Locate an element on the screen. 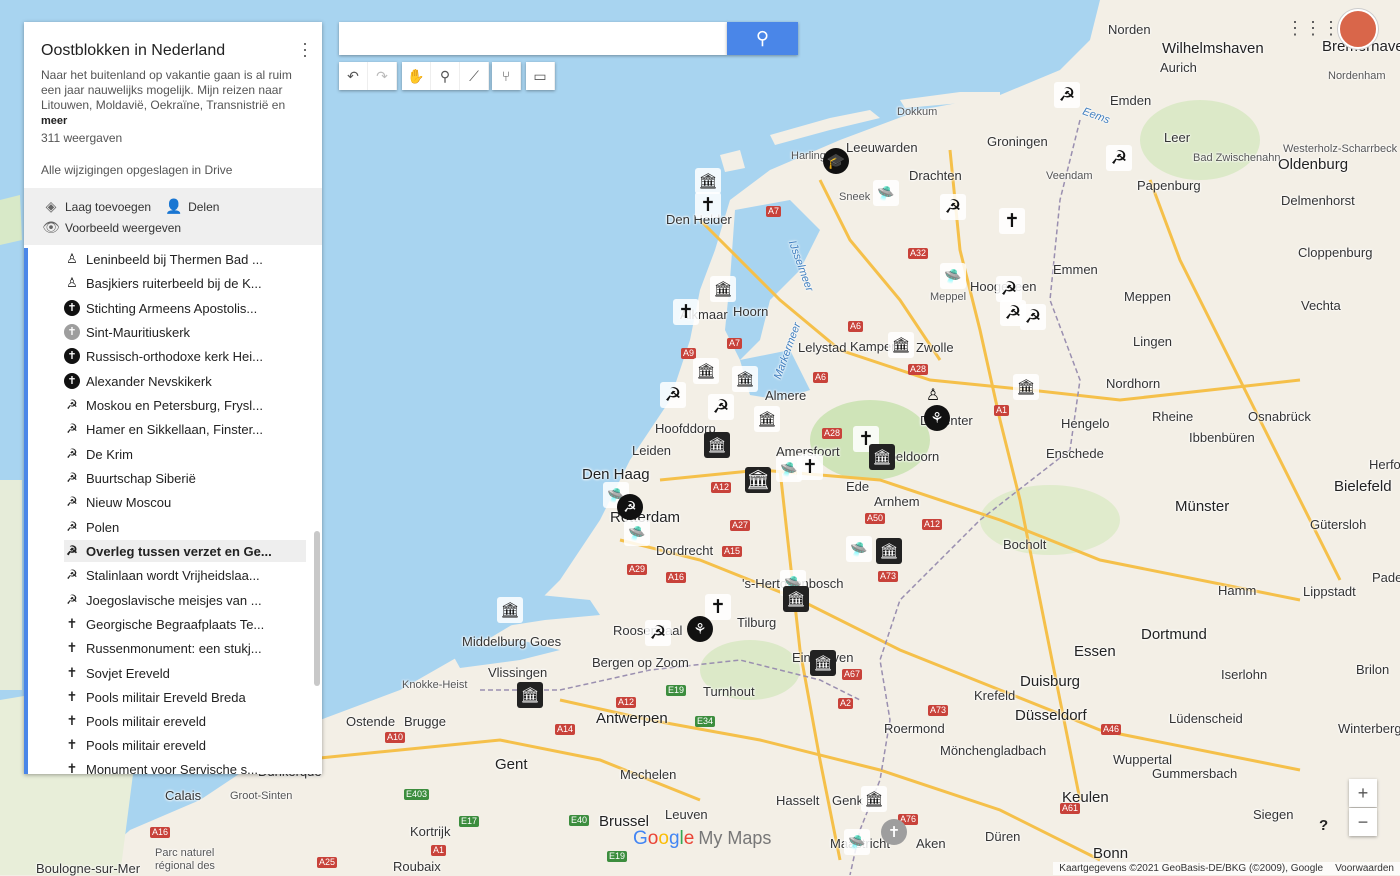 Image resolution: width=1400 pixels, height=876 pixels. share-button: 👤 Delen is located at coordinates (192, 206).